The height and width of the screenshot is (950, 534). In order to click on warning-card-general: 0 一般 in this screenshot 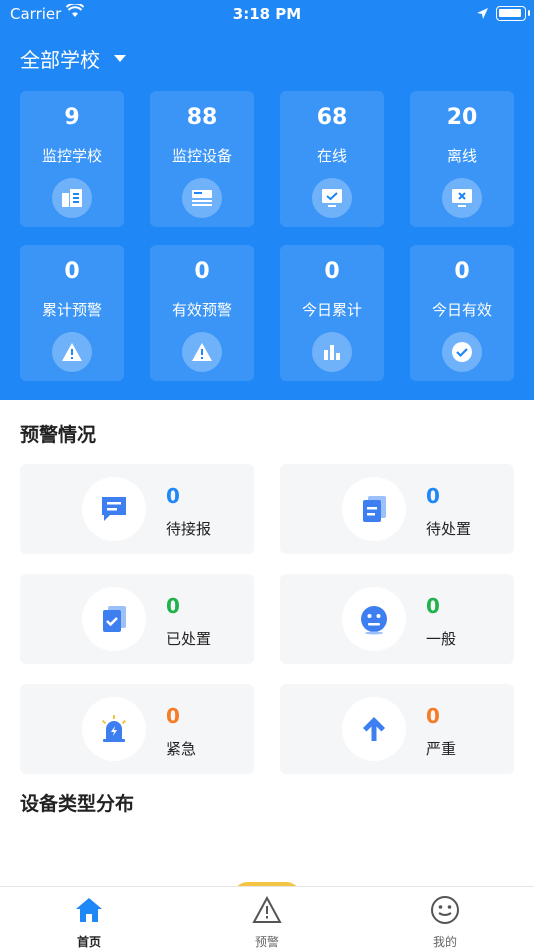, I will do `click(397, 619)`.